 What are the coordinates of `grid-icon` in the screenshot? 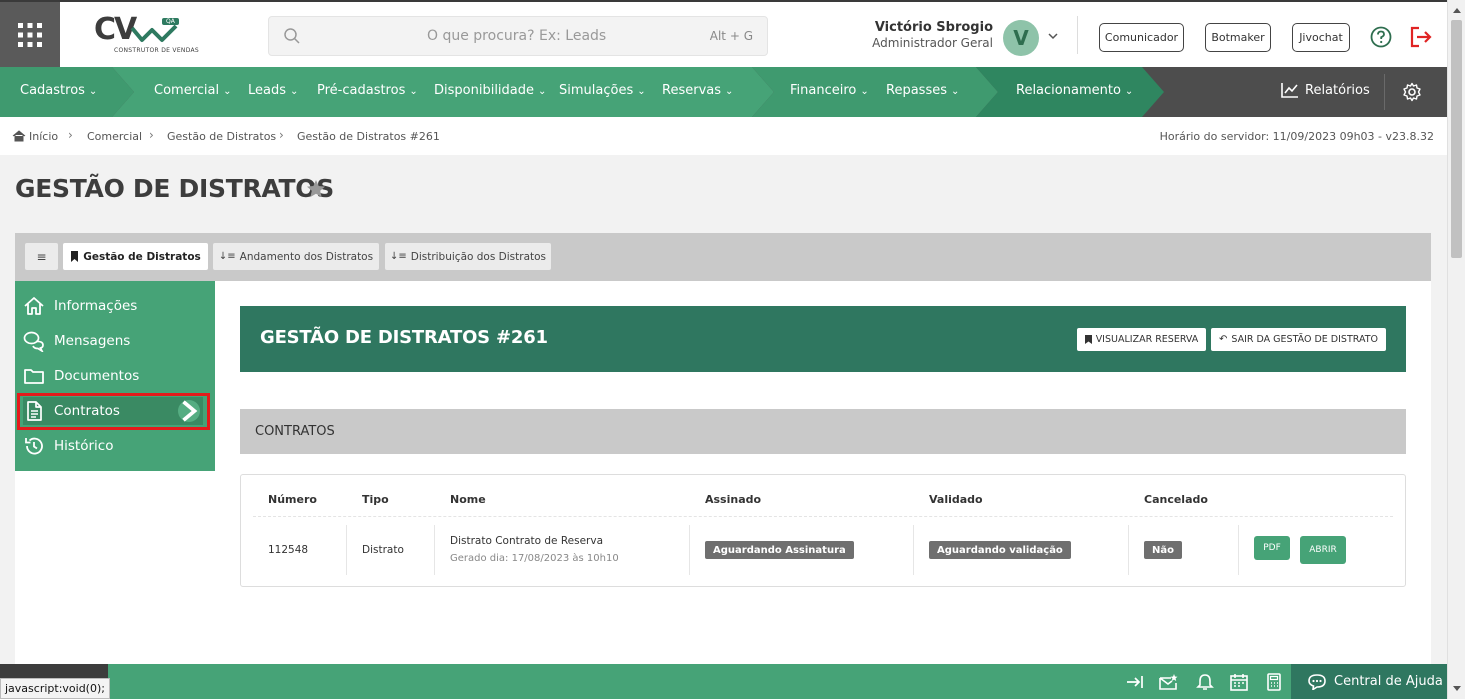 It's located at (30, 34).